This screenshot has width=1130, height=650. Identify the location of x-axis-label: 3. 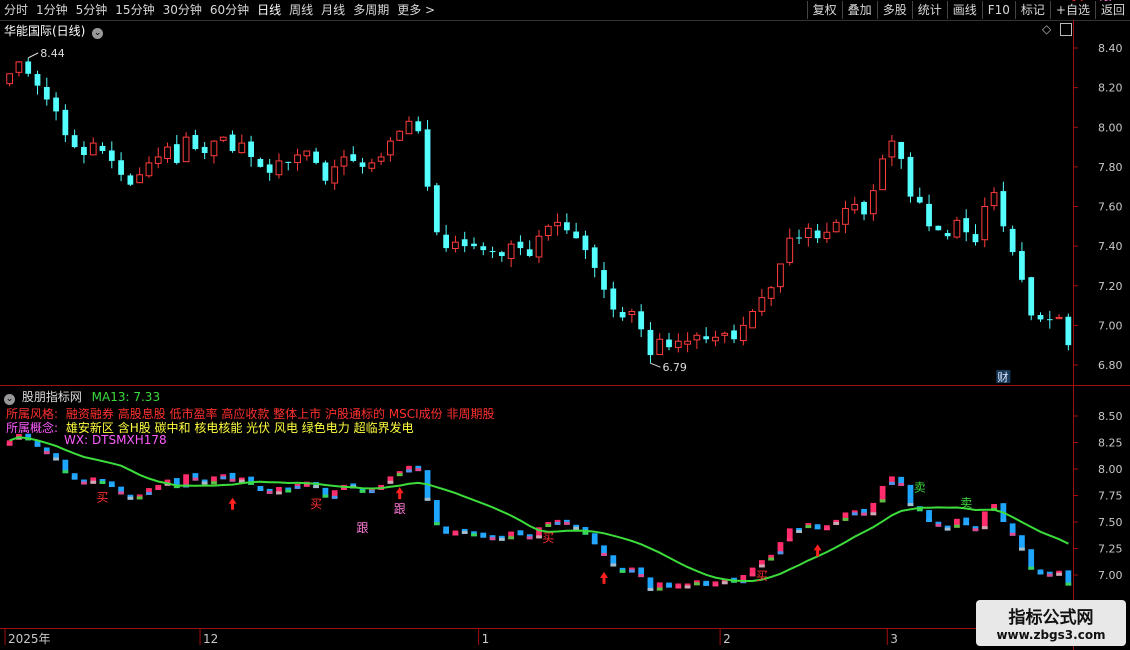
(894, 639).